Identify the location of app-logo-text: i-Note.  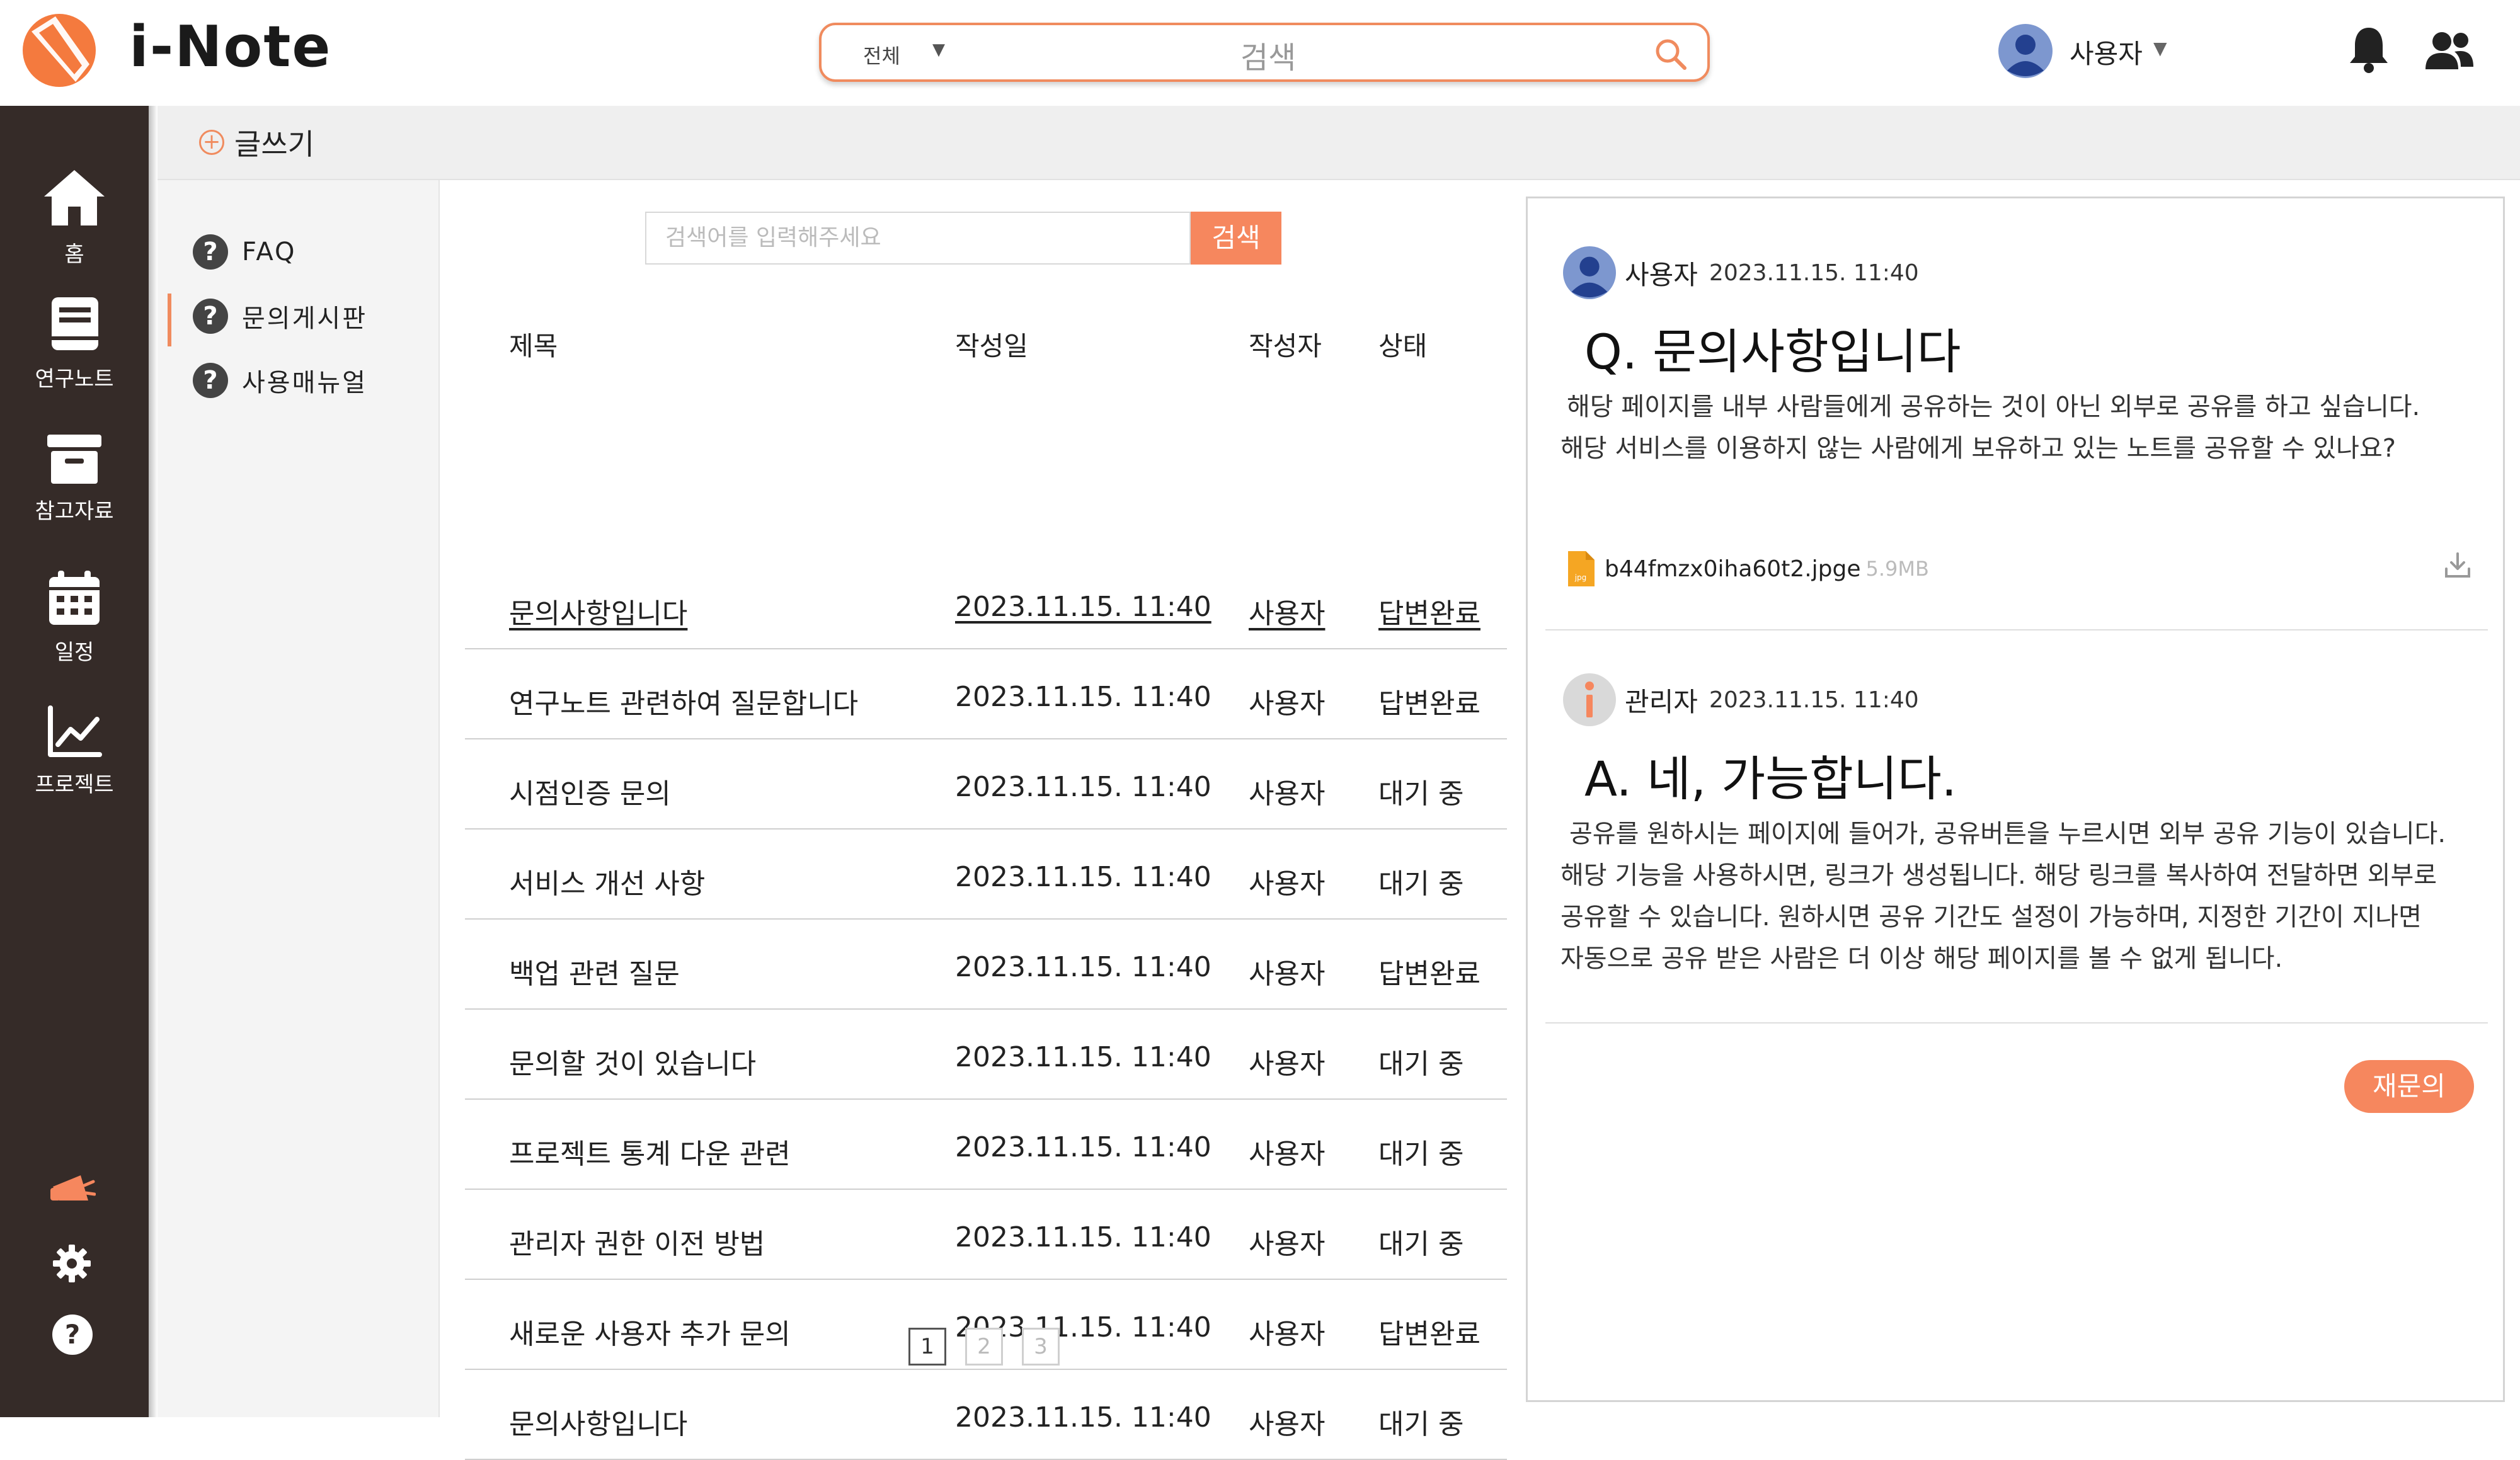
(230, 47).